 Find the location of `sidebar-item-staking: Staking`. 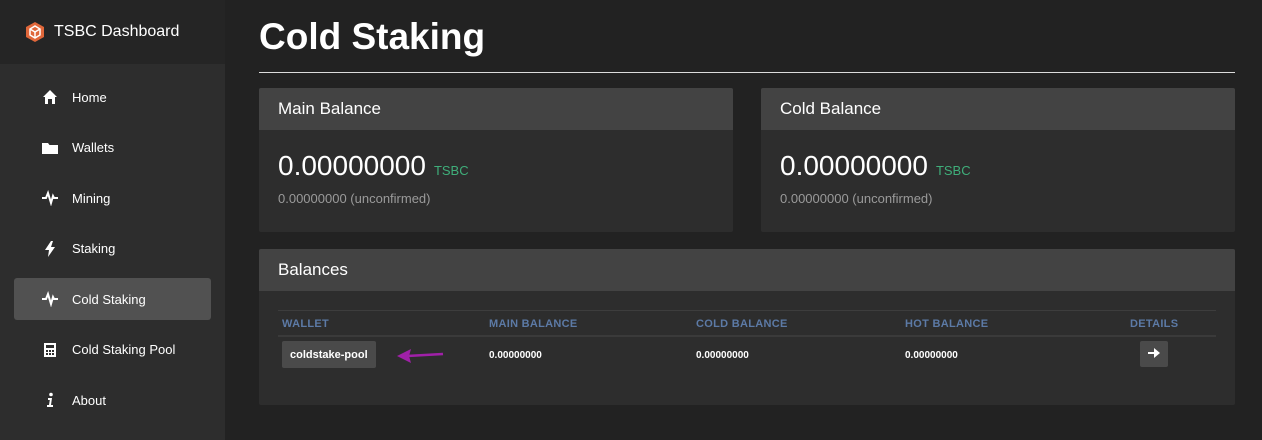

sidebar-item-staking: Staking is located at coordinates (112, 249).